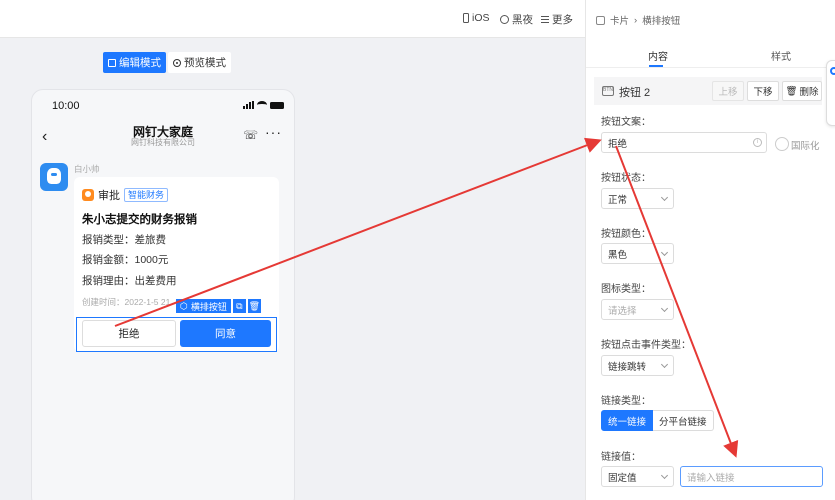  Describe the element at coordinates (635, 93) in the screenshot. I see `component-title: 按钮 2` at that location.